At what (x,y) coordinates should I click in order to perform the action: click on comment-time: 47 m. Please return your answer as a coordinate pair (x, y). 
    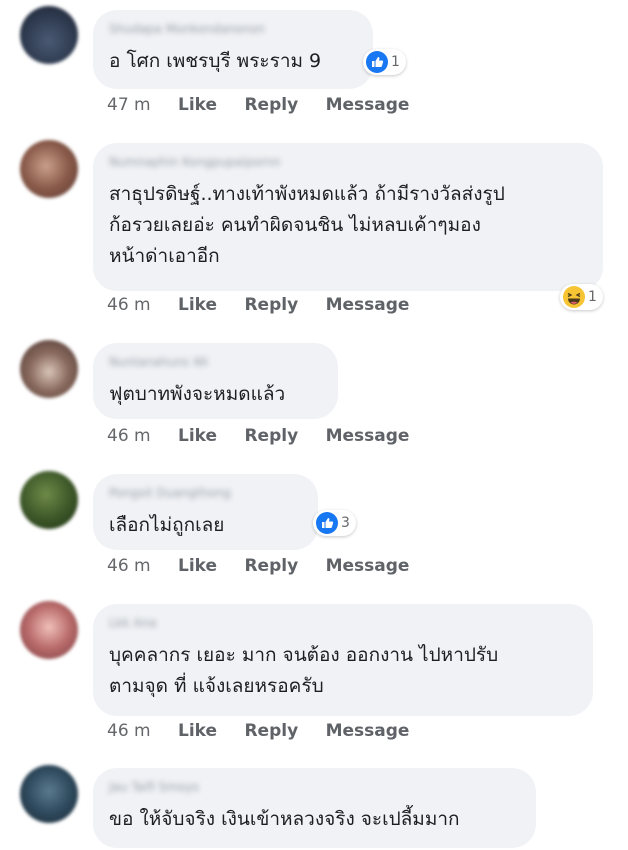
    Looking at the image, I should click on (129, 105).